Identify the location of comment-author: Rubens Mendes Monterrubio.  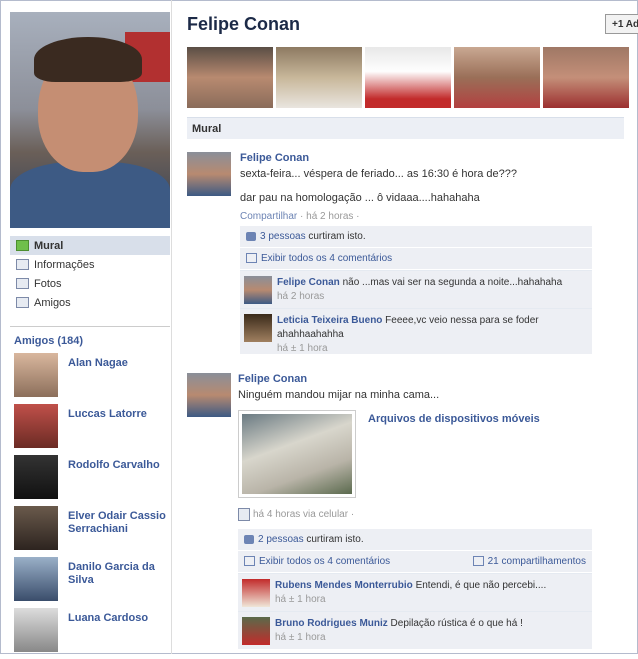
(344, 585).